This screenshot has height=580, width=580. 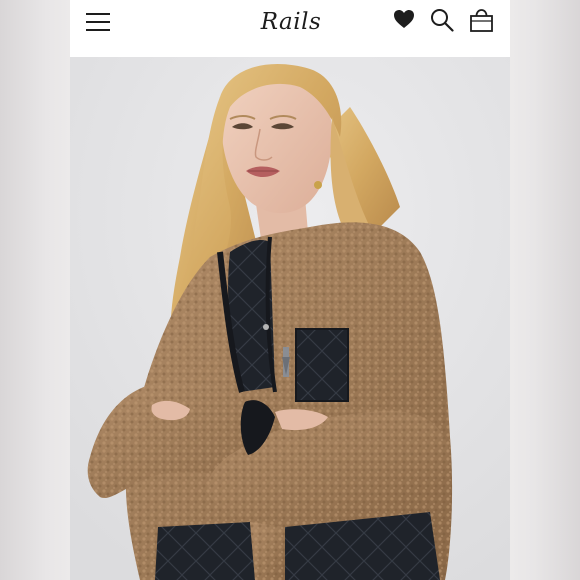 What do you see at coordinates (442, 20) in the screenshot?
I see `search-icon` at bounding box center [442, 20].